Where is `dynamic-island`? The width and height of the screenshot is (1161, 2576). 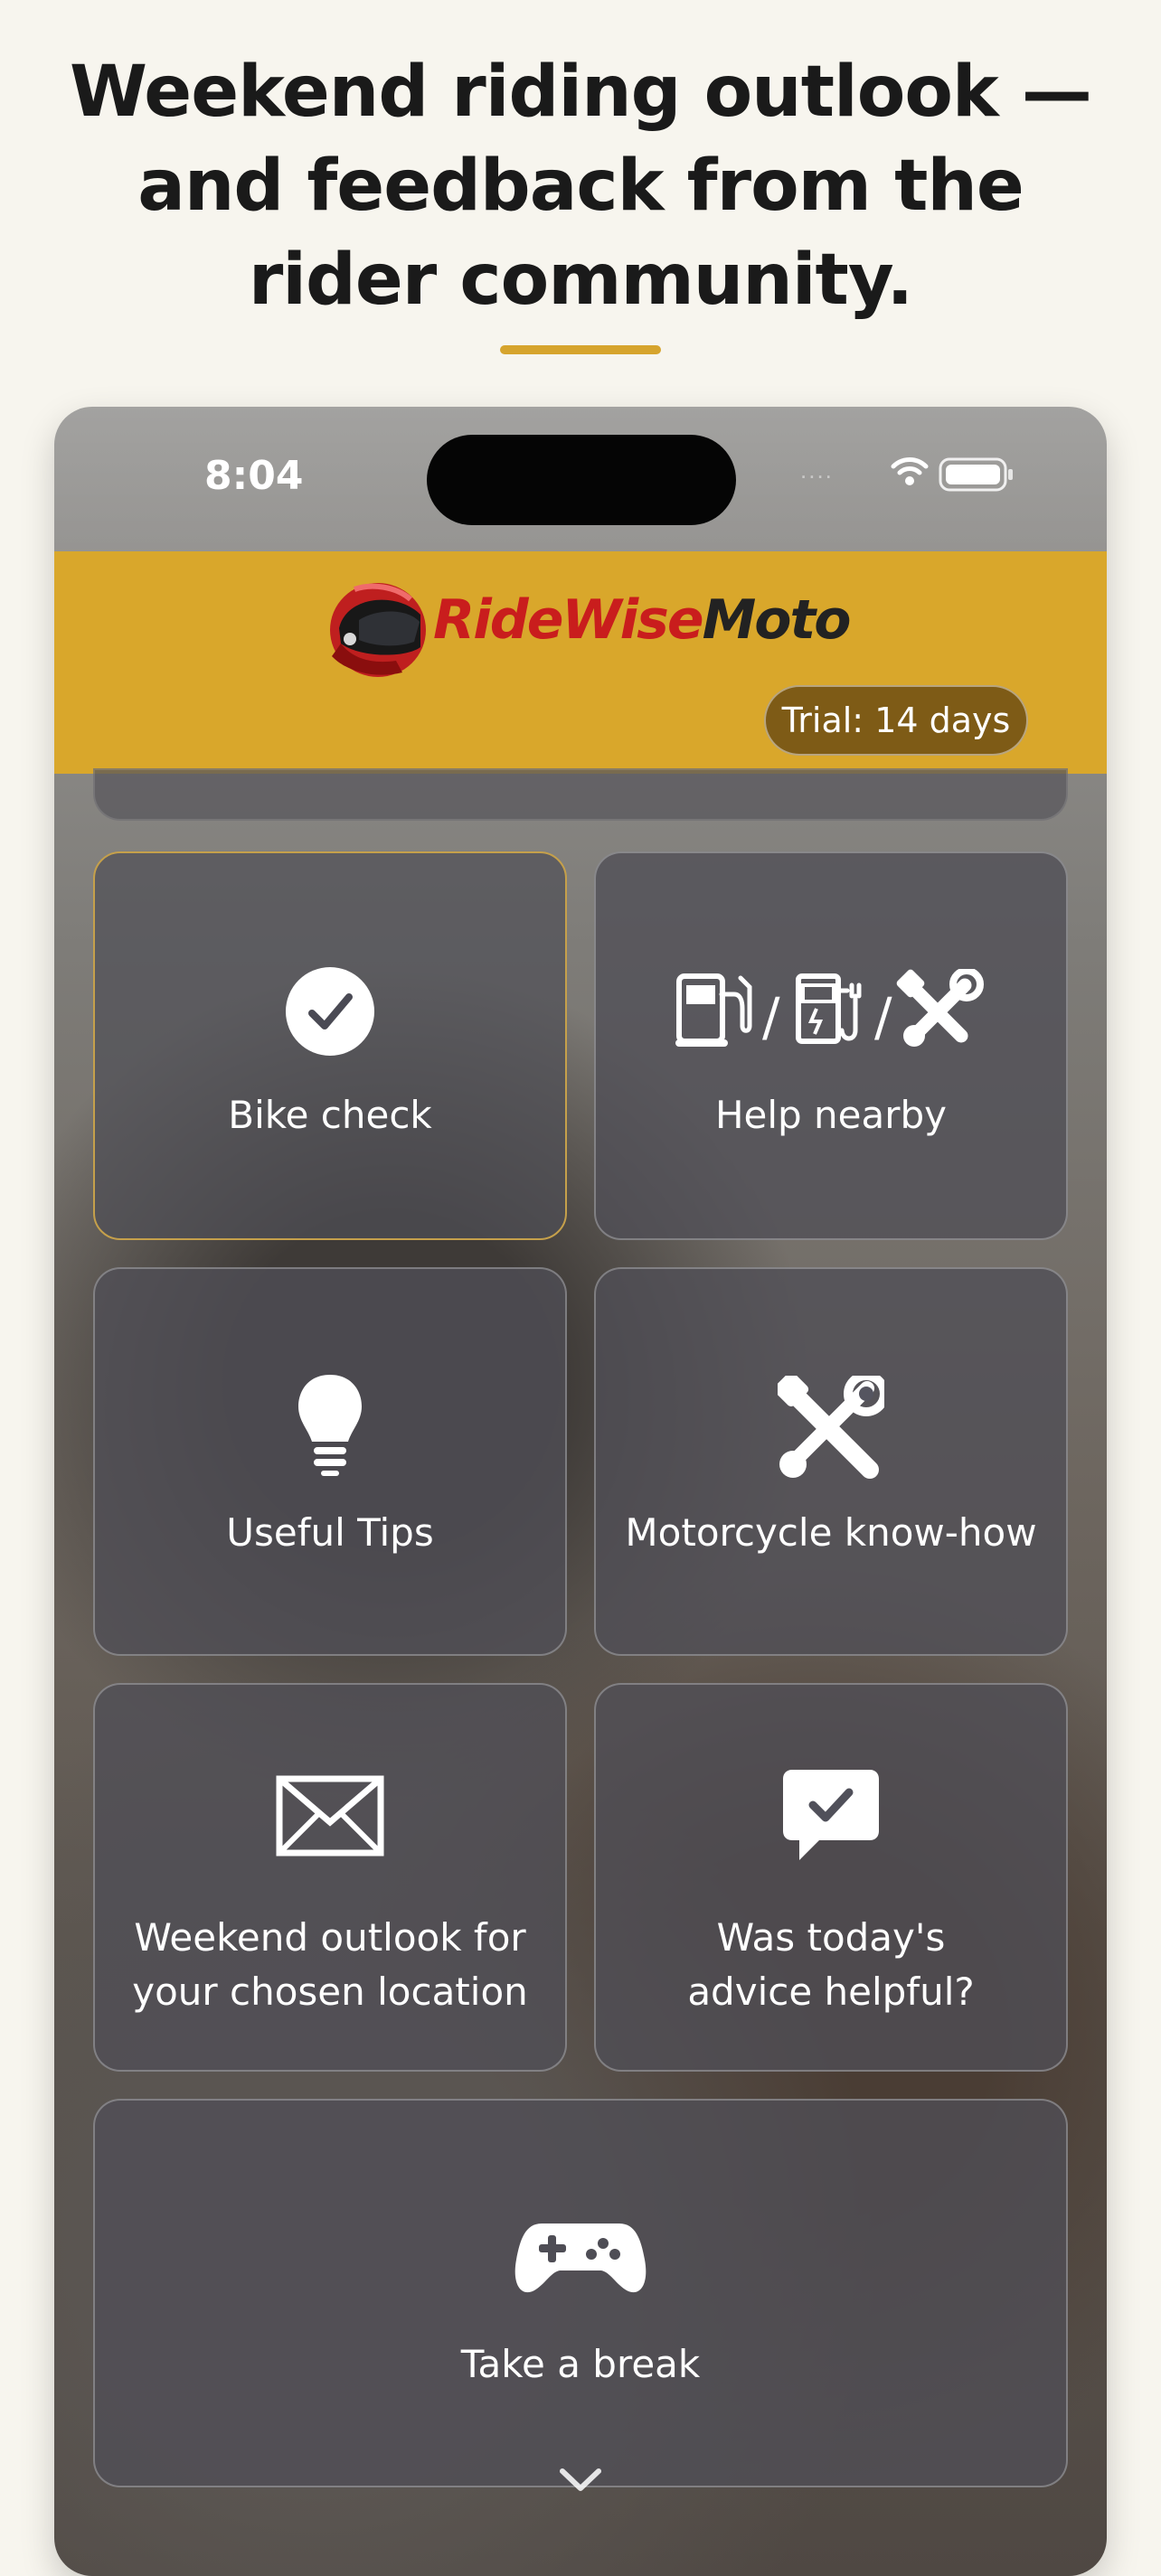 dynamic-island is located at coordinates (581, 480).